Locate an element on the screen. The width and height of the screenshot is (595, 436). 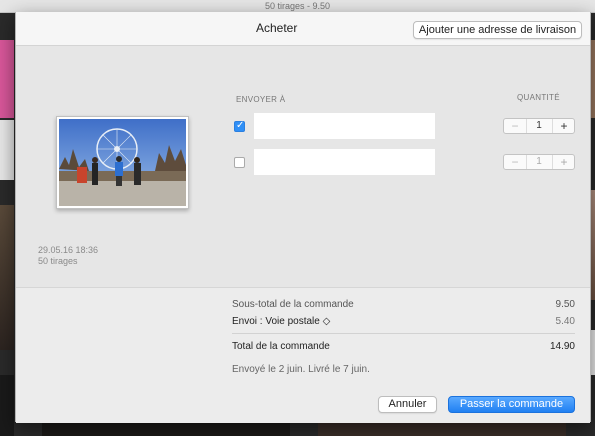
total-label: Total de la commande is located at coordinates (281, 346).